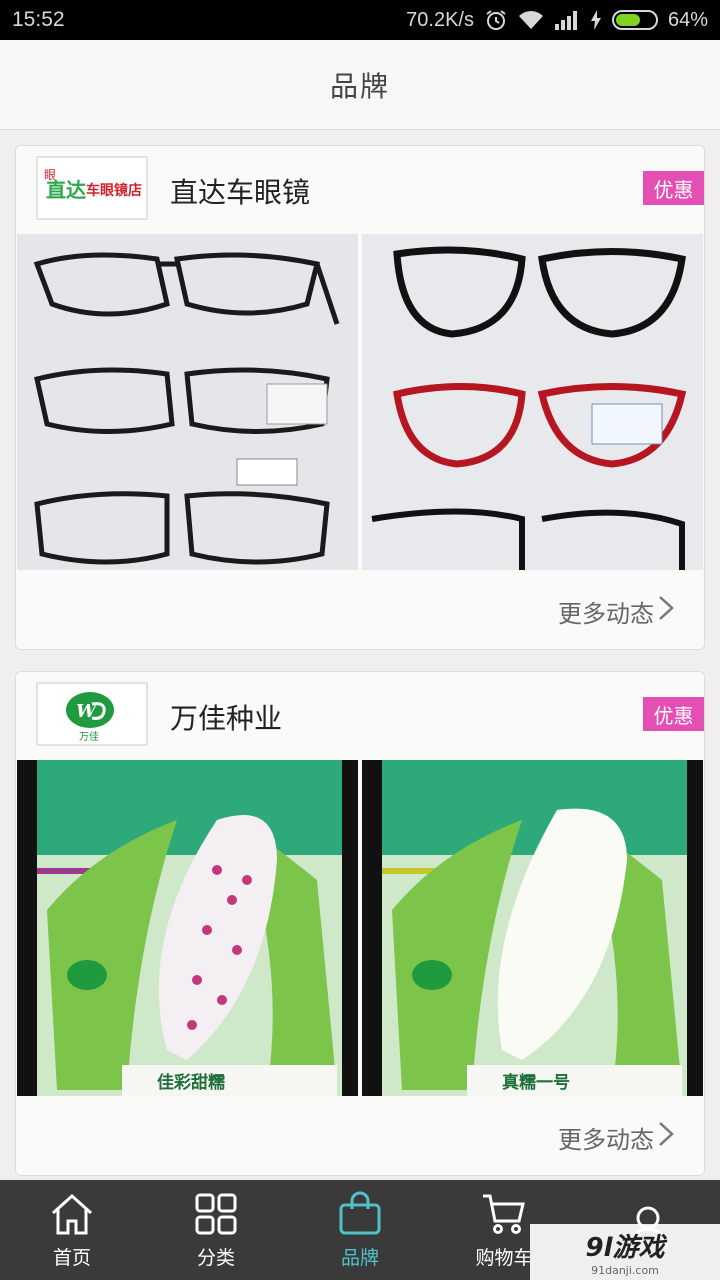 The height and width of the screenshot is (1280, 720). Describe the element at coordinates (536, 1082) in the screenshot. I see `svg-text: 真糯一号` at that location.